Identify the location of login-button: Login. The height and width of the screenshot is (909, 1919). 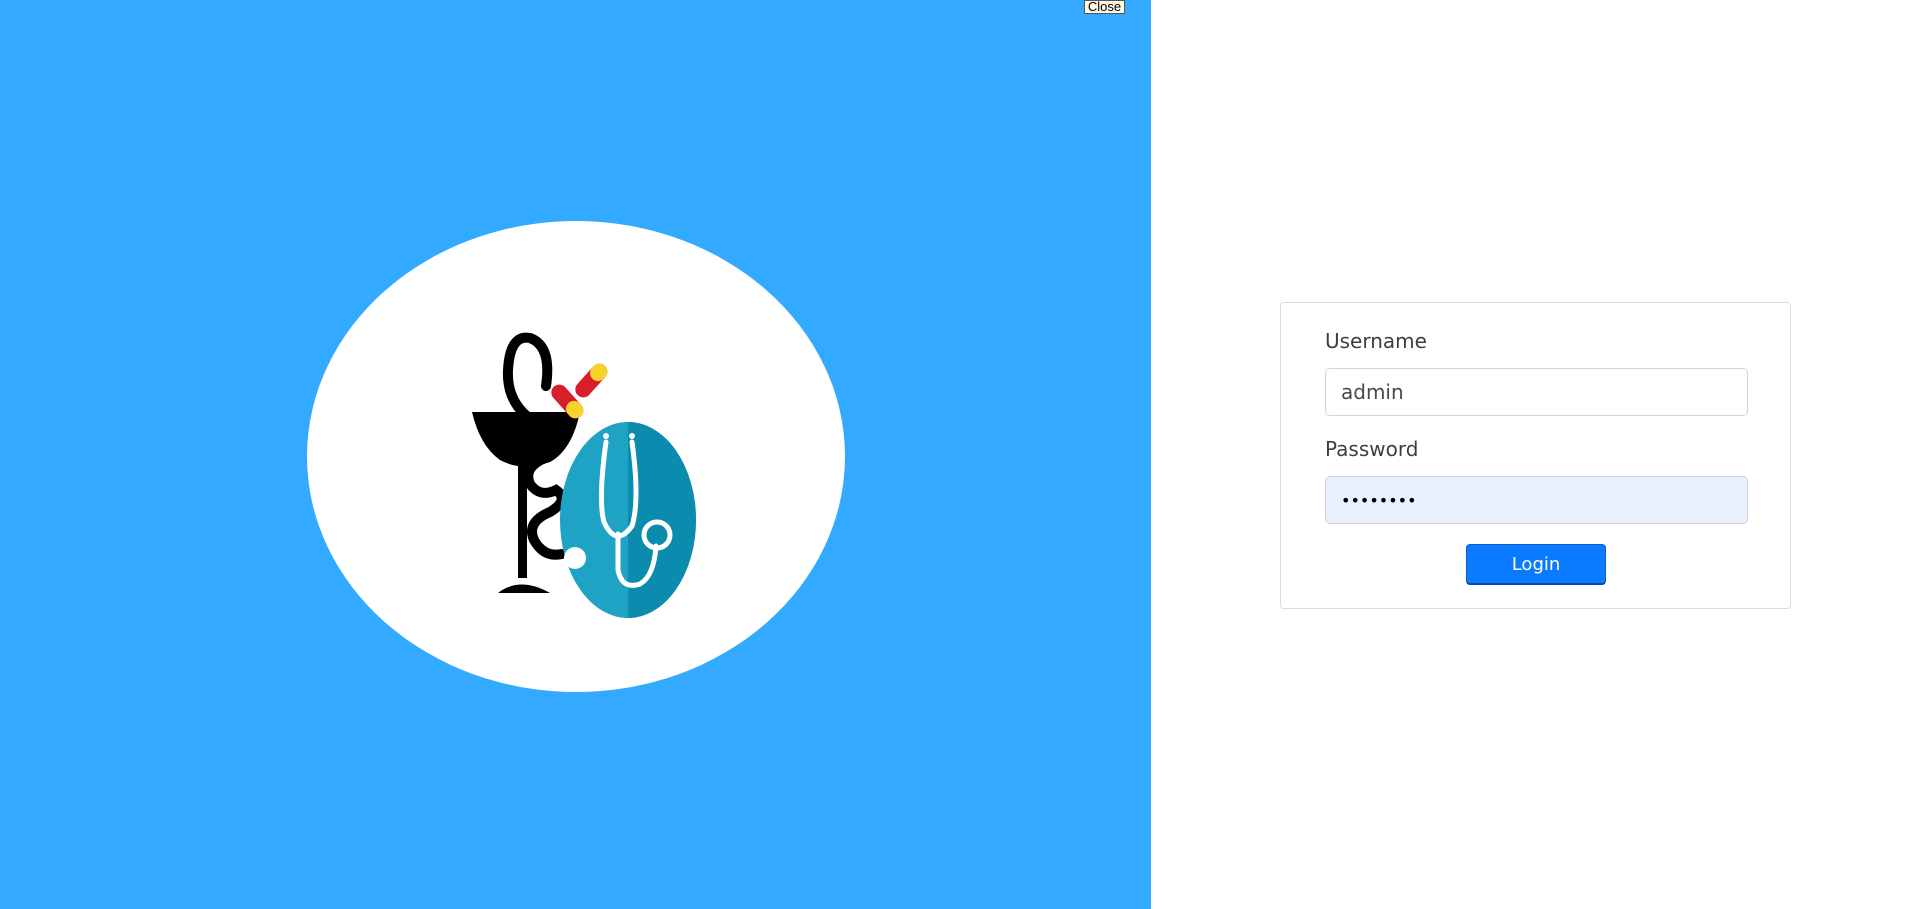
(1536, 564).